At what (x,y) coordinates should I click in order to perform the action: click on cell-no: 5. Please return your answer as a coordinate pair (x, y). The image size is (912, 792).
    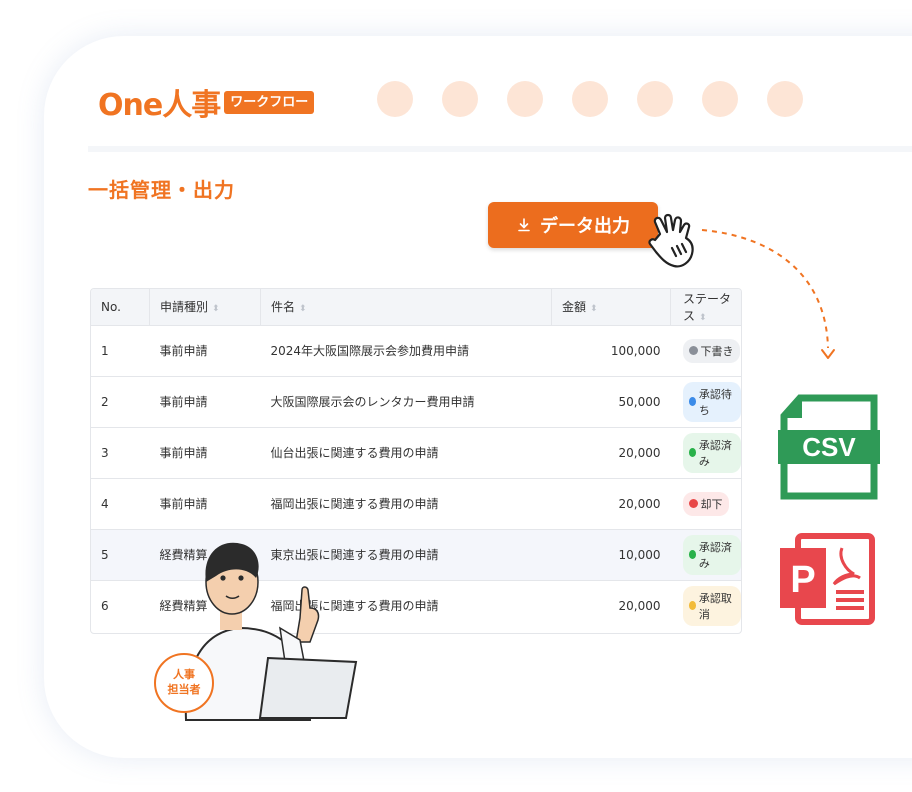
    Looking at the image, I should click on (105, 554).